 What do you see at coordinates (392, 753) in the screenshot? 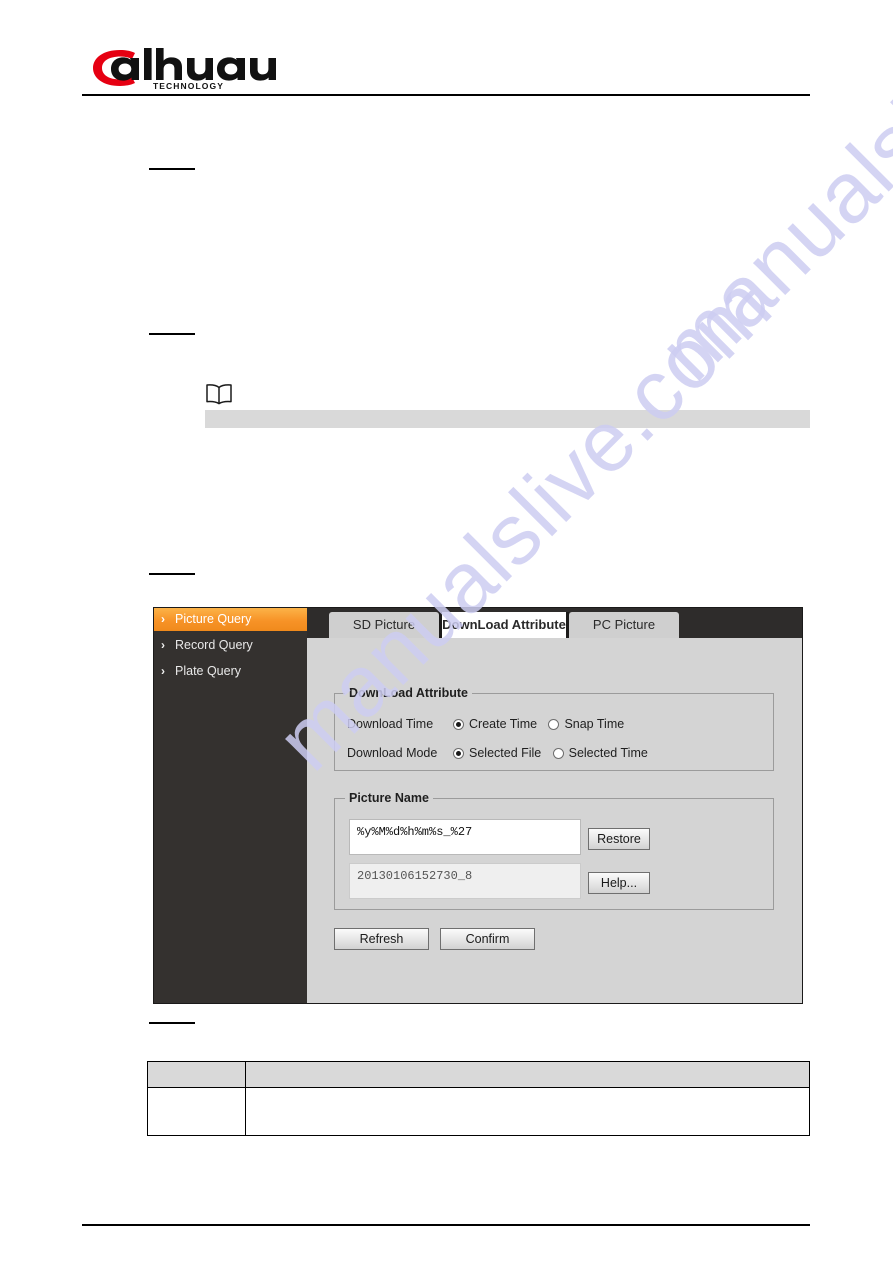
I see `download-mode-label: Download Mode` at bounding box center [392, 753].